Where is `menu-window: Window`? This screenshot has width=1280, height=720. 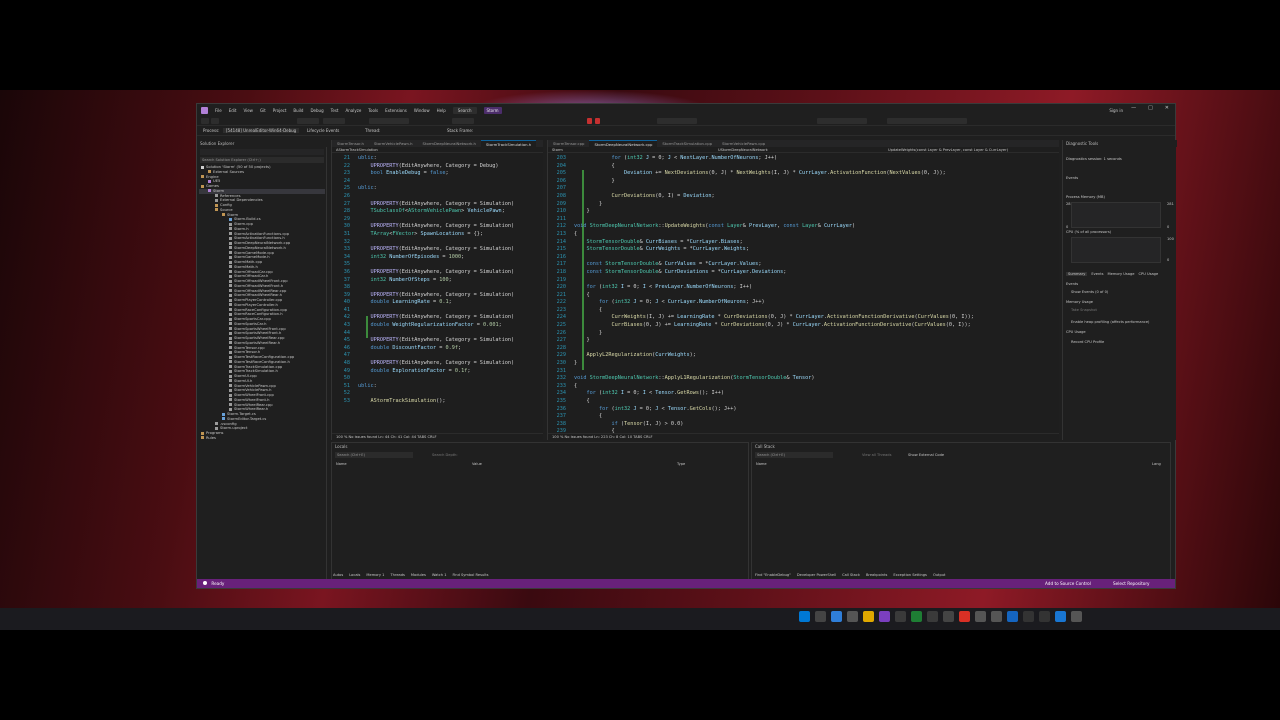 menu-window: Window is located at coordinates (422, 110).